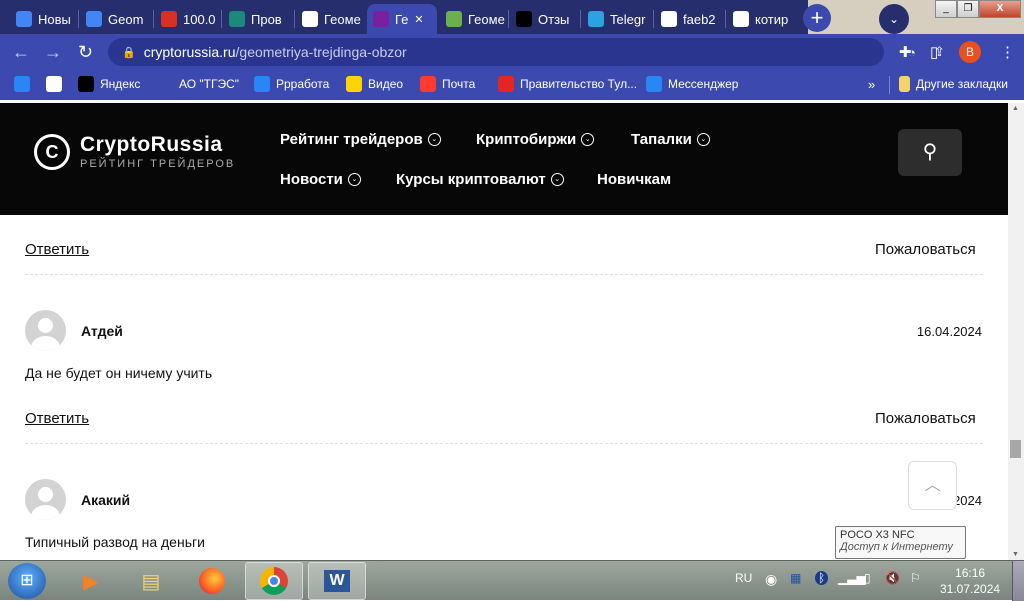 Image resolution: width=1024 pixels, height=601 pixels. I want to click on tab: Telegr, so click(617, 19).